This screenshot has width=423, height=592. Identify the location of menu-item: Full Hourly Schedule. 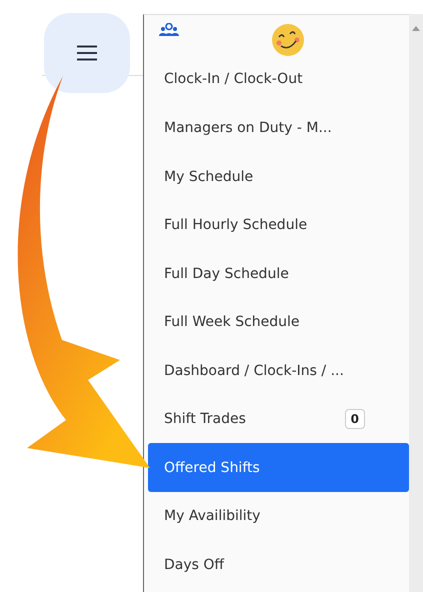
(278, 224).